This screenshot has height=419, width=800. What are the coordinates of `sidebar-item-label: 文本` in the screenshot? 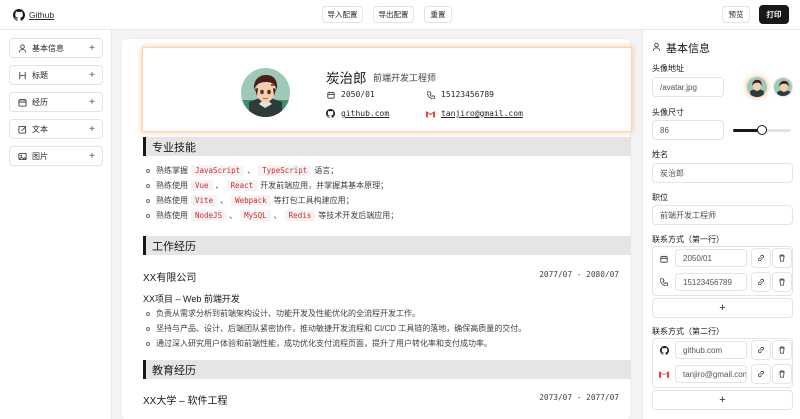 It's located at (40, 129).